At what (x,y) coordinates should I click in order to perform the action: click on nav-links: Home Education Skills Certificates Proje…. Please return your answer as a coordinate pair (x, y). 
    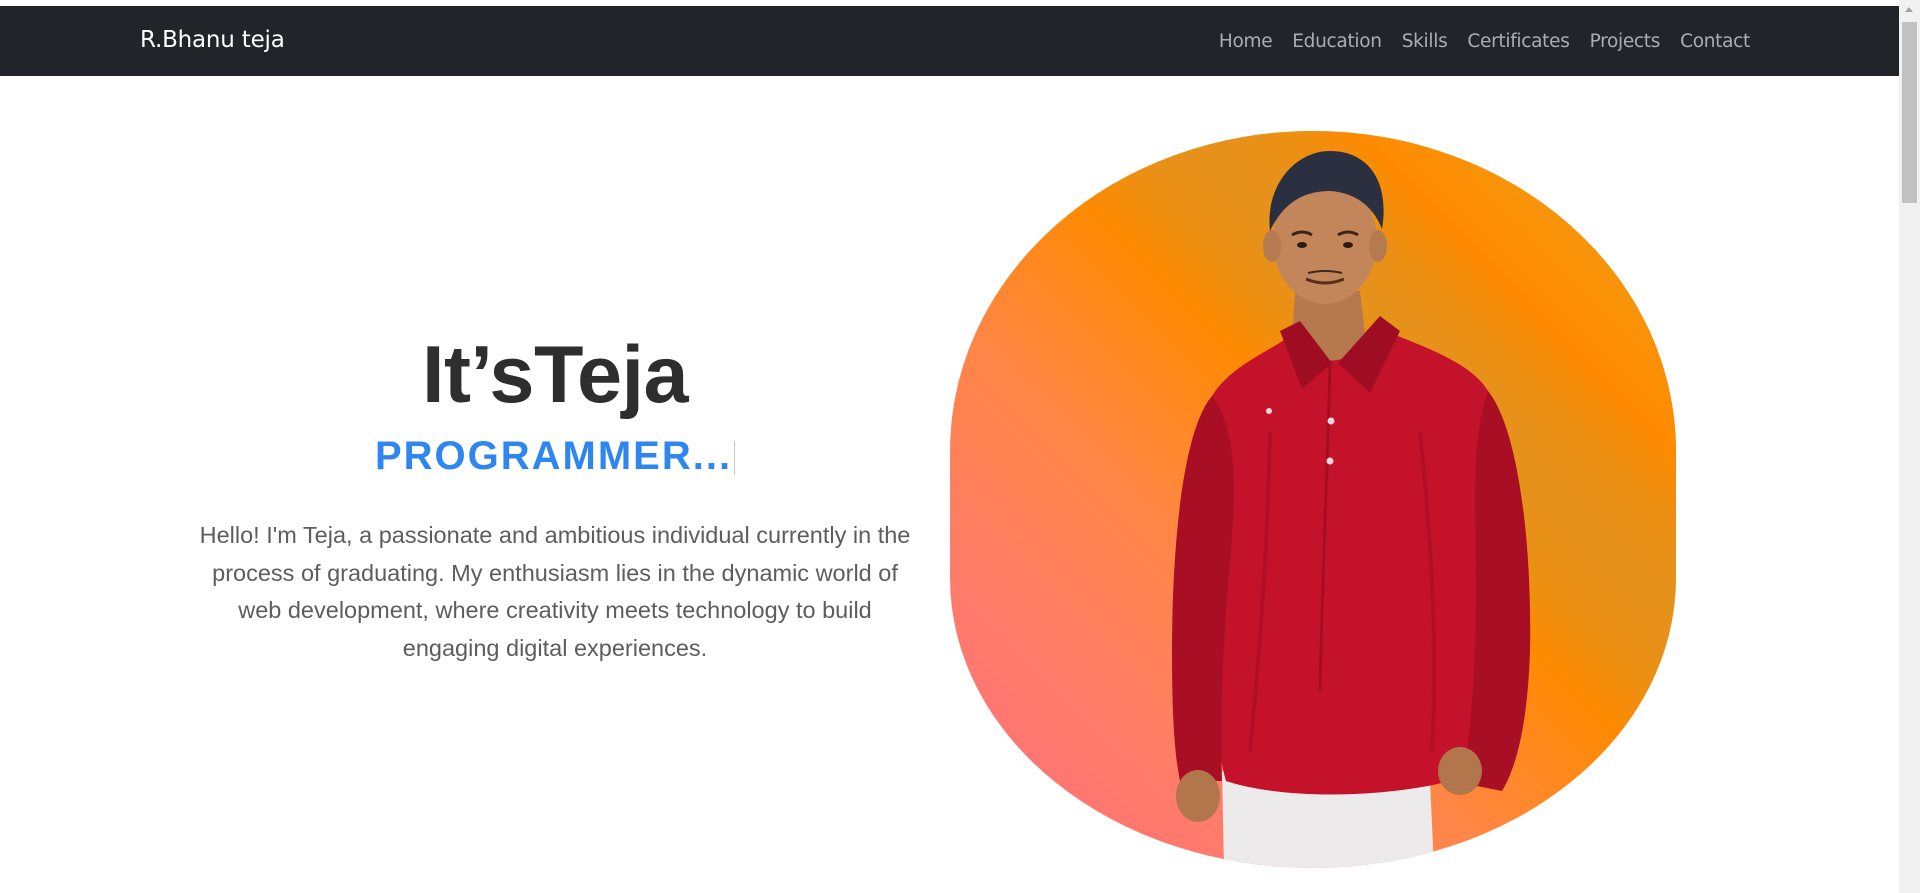
    Looking at the image, I should click on (1484, 41).